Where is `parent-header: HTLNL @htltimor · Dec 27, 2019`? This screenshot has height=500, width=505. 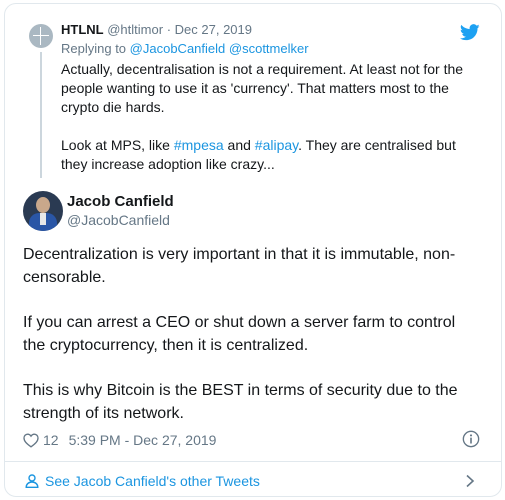 parent-header: HTLNL @htltimor · Dec 27, 2019 is located at coordinates (156, 29).